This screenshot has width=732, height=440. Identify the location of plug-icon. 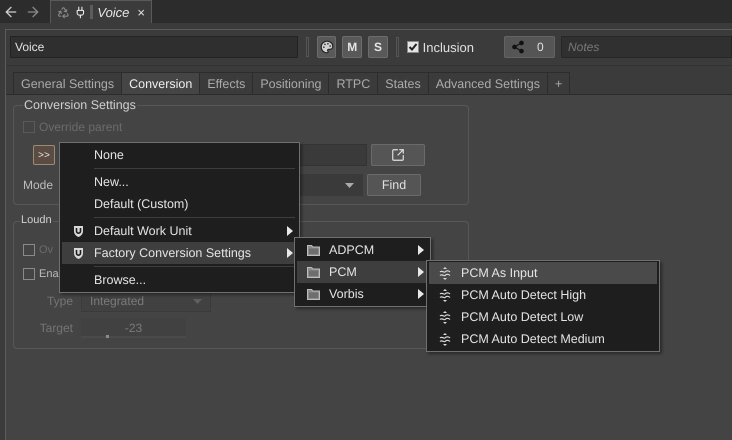
(80, 12).